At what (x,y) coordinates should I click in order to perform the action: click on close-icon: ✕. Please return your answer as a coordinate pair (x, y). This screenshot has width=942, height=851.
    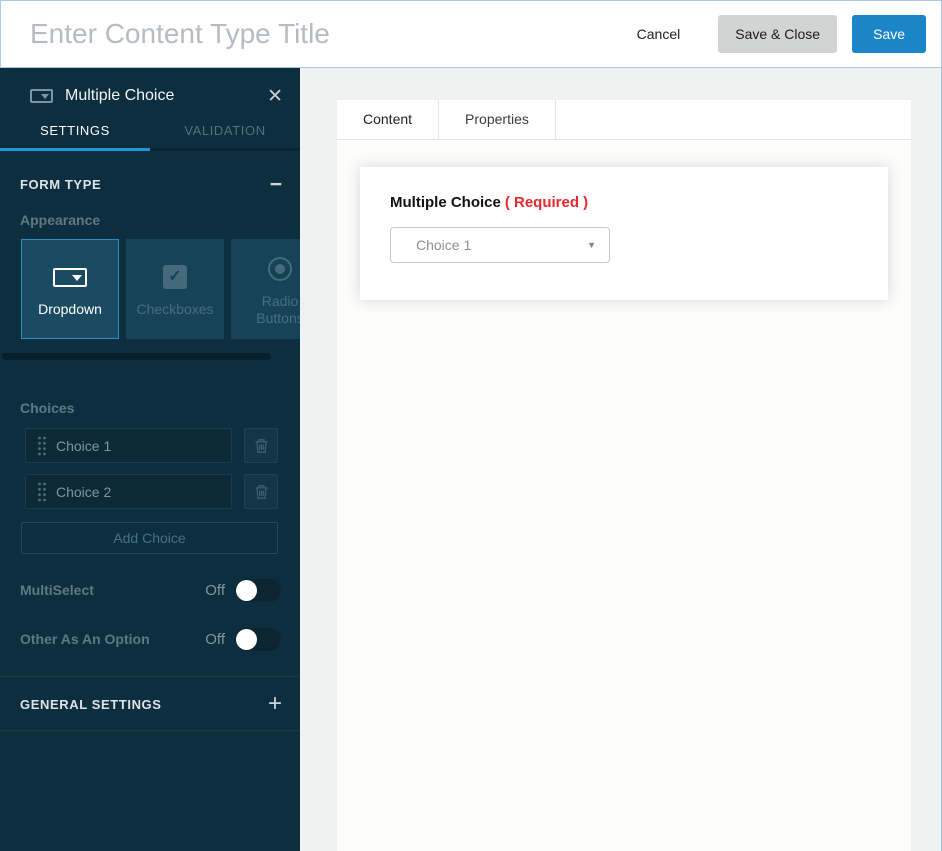
    Looking at the image, I should click on (275, 96).